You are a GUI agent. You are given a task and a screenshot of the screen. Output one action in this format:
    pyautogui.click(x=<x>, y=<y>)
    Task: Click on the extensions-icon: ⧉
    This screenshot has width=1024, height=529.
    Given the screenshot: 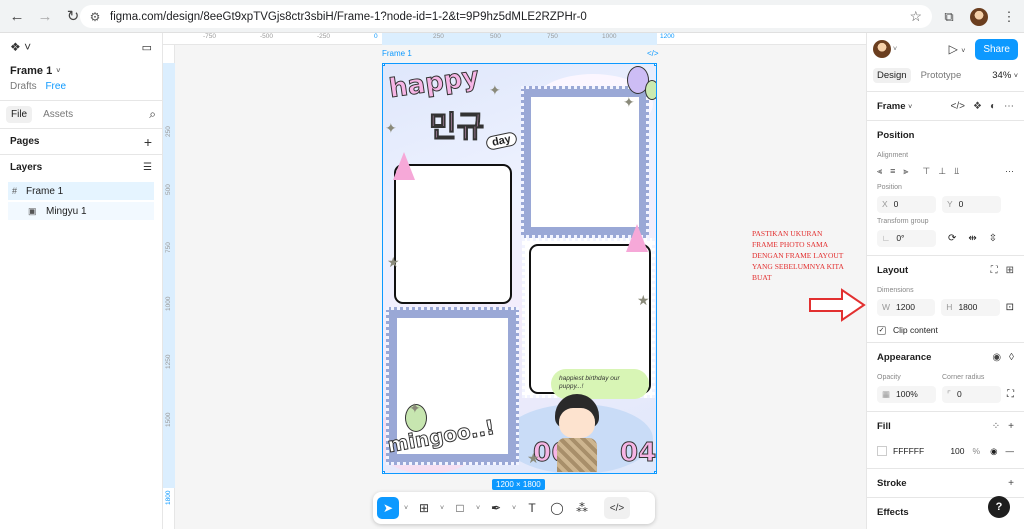 What is the action you would take?
    pyautogui.click(x=949, y=17)
    